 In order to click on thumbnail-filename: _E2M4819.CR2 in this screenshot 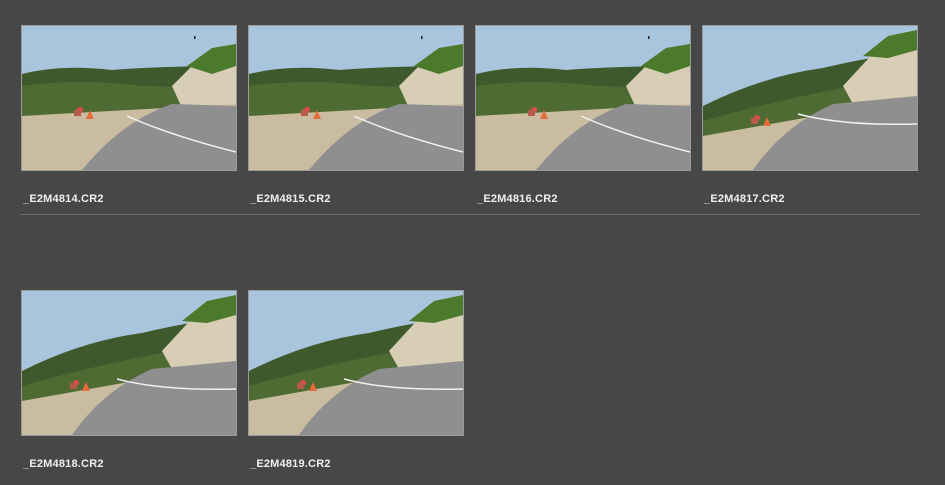, I will do `click(290, 464)`.